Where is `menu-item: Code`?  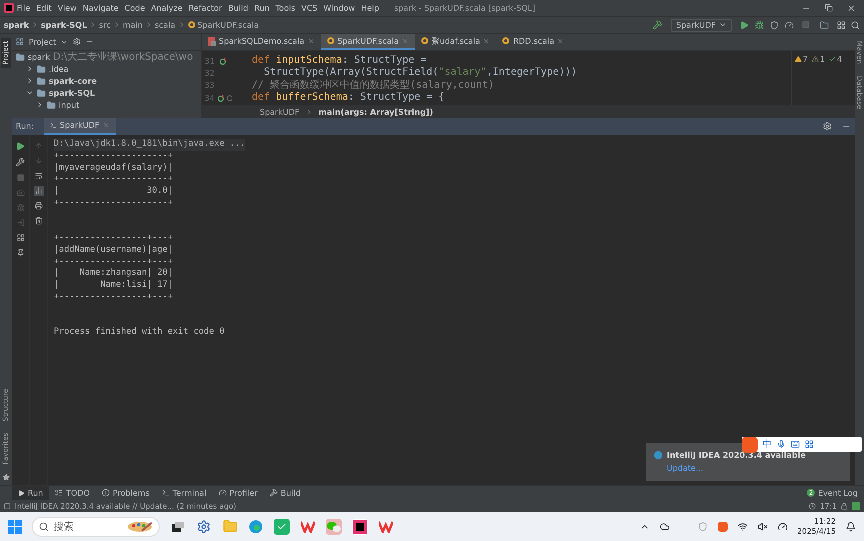 menu-item: Code is located at coordinates (135, 8).